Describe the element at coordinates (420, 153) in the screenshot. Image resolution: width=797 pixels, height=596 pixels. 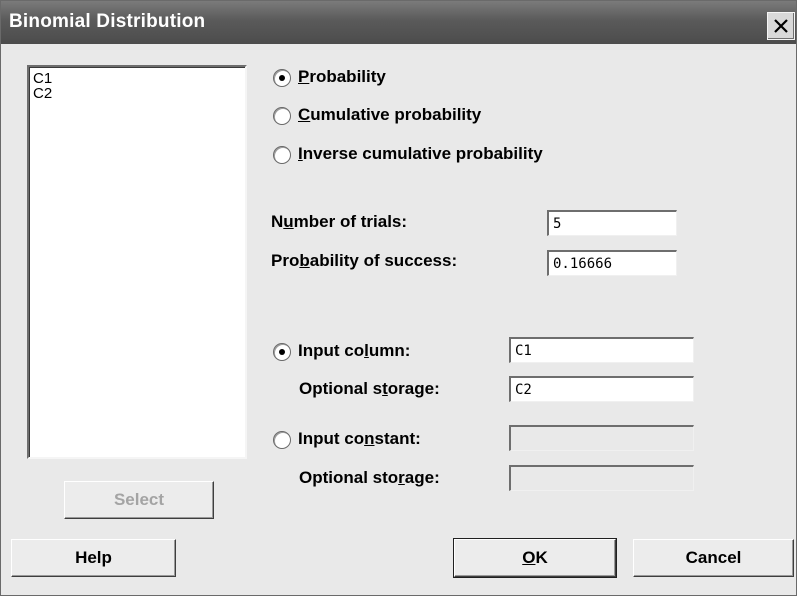
I see `inverse-cumulative-probability-label: Inverse cumulative probability` at that location.